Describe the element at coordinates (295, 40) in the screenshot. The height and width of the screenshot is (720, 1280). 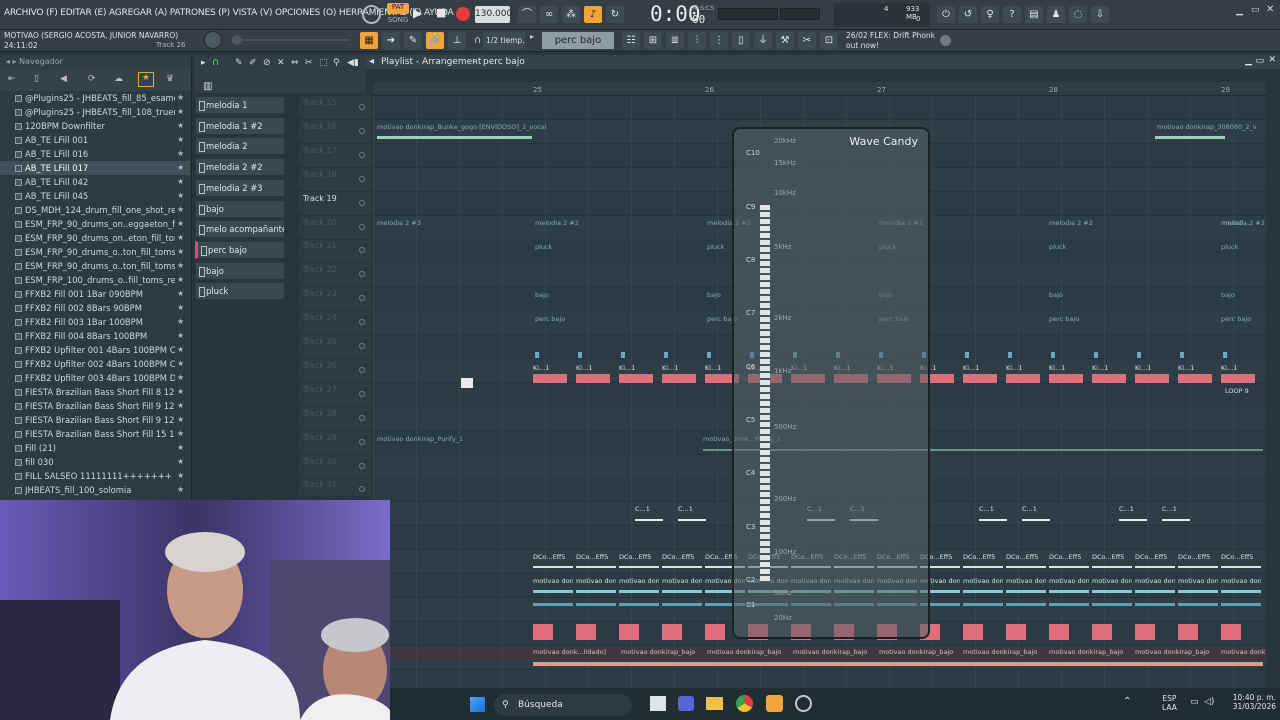
I see `song-position-bar` at that location.